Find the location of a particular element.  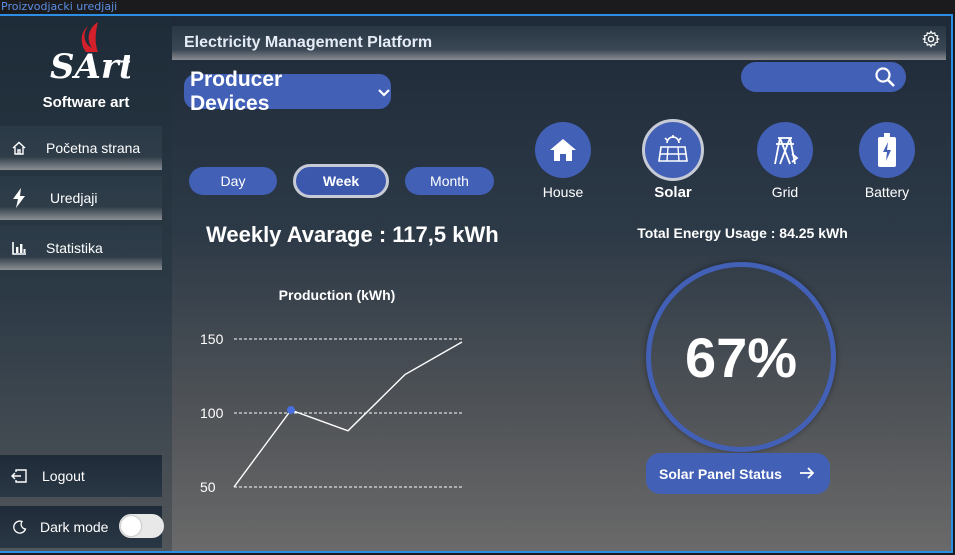

total-energy-usage: Total Energy Usage : 84.25 kWh is located at coordinates (742, 233).